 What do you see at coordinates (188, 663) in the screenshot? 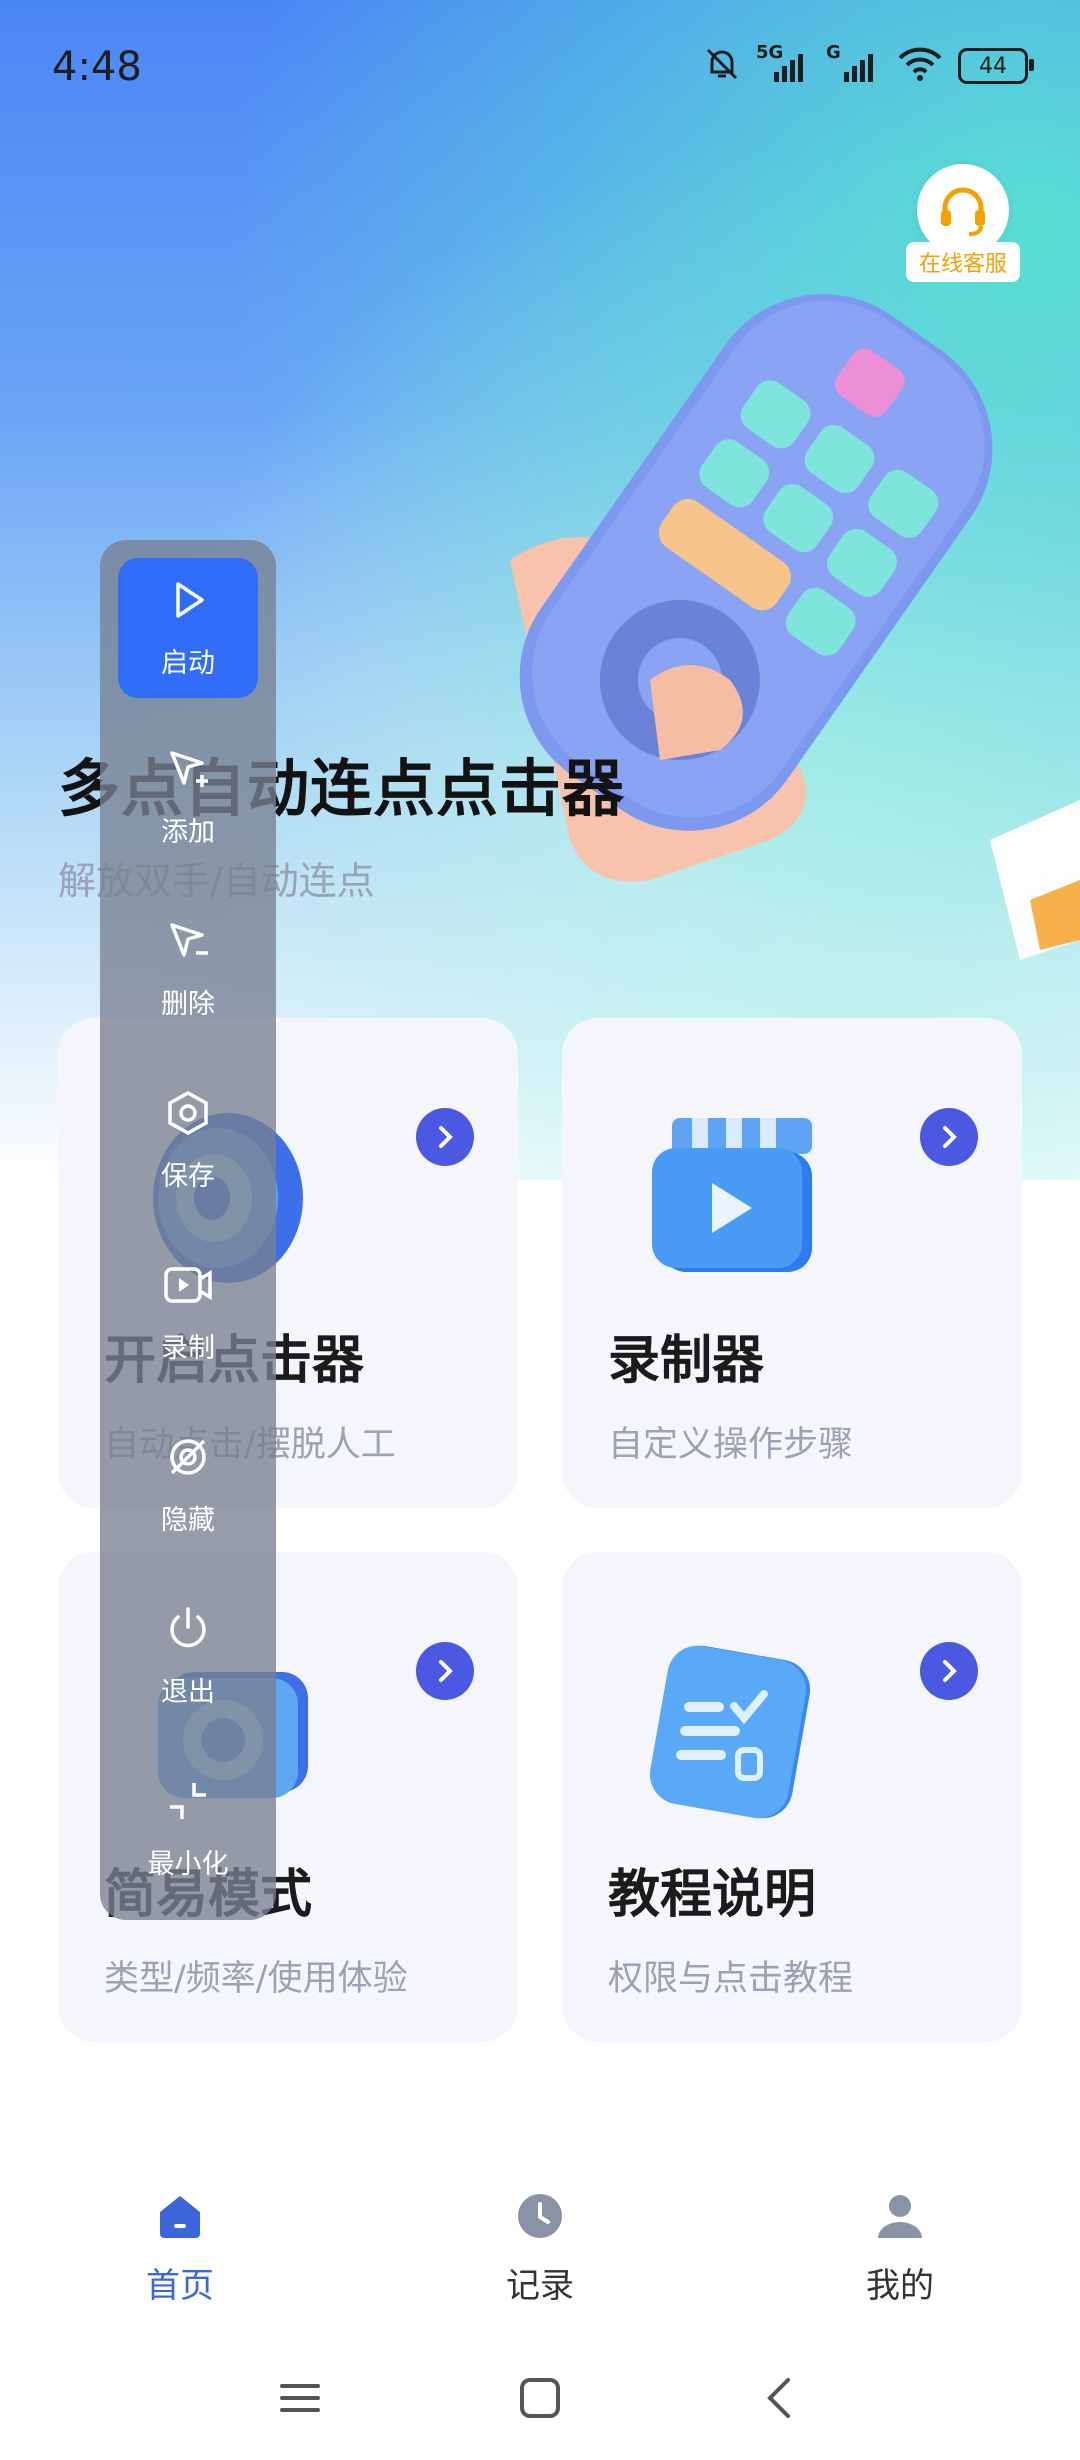
I see `start-label: 启动` at bounding box center [188, 663].